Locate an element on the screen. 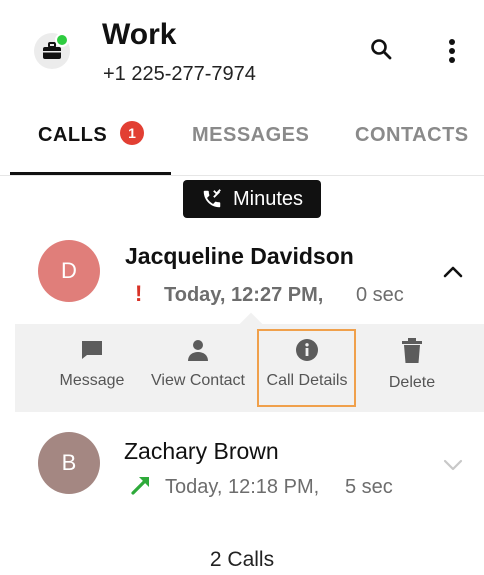 This screenshot has height=575, width=484. account-name: Work is located at coordinates (139, 34).